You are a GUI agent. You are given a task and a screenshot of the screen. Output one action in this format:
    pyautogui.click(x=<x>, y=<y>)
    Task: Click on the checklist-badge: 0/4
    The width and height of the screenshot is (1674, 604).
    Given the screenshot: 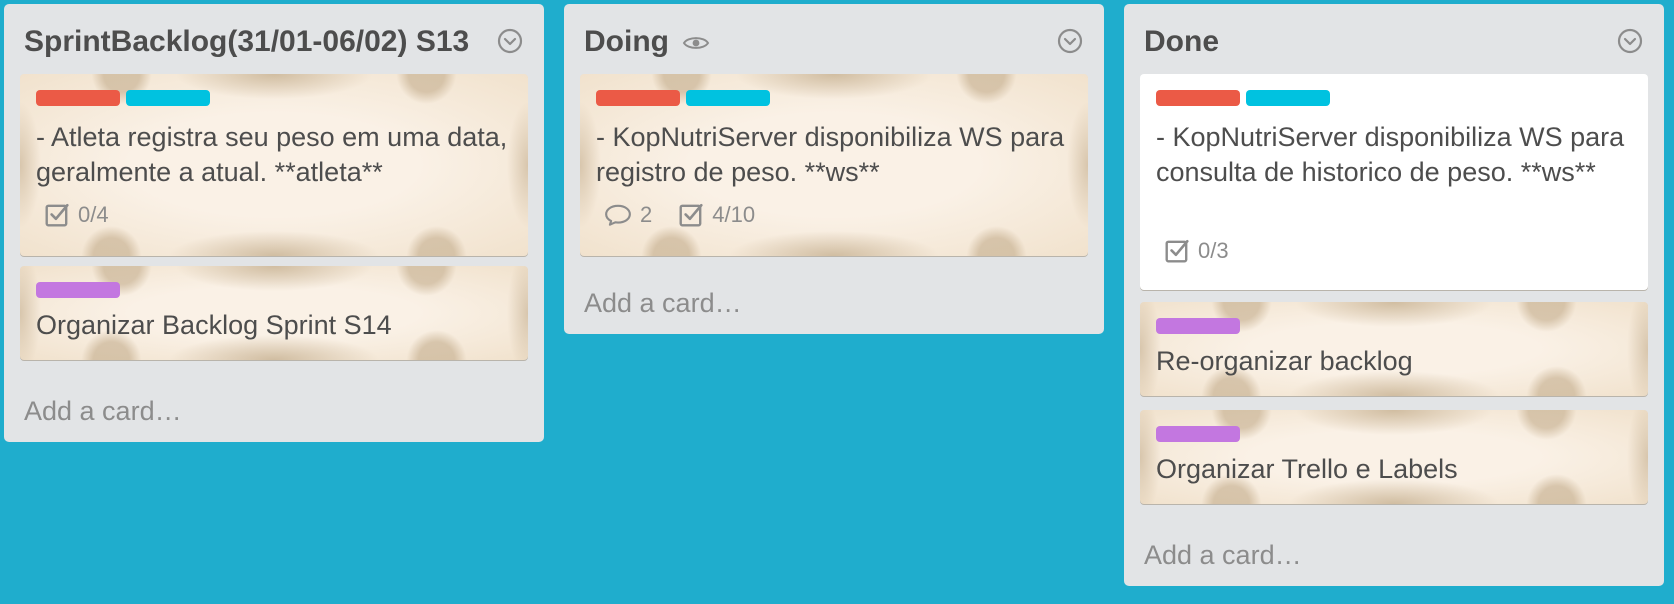 What is the action you would take?
    pyautogui.click(x=76, y=215)
    